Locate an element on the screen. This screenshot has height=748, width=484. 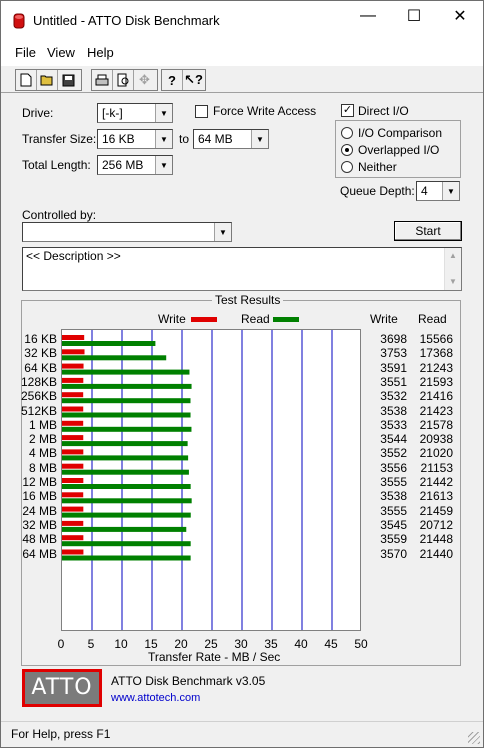
read-column-header: Read is located at coordinates (432, 319).